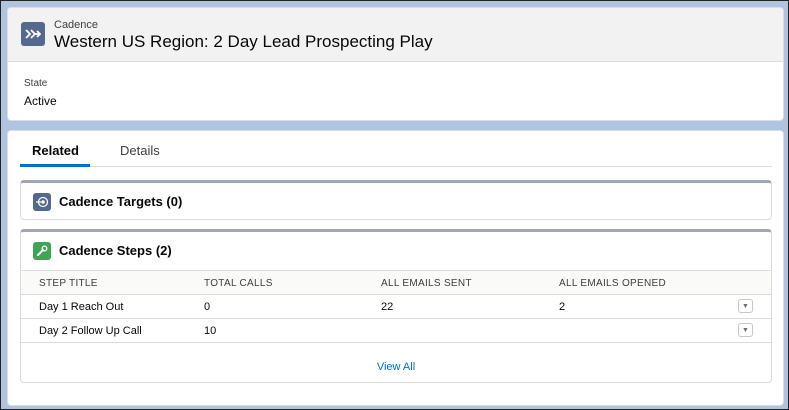 The height and width of the screenshot is (410, 789). Describe the element at coordinates (42, 202) in the screenshot. I see `target-icon` at that location.